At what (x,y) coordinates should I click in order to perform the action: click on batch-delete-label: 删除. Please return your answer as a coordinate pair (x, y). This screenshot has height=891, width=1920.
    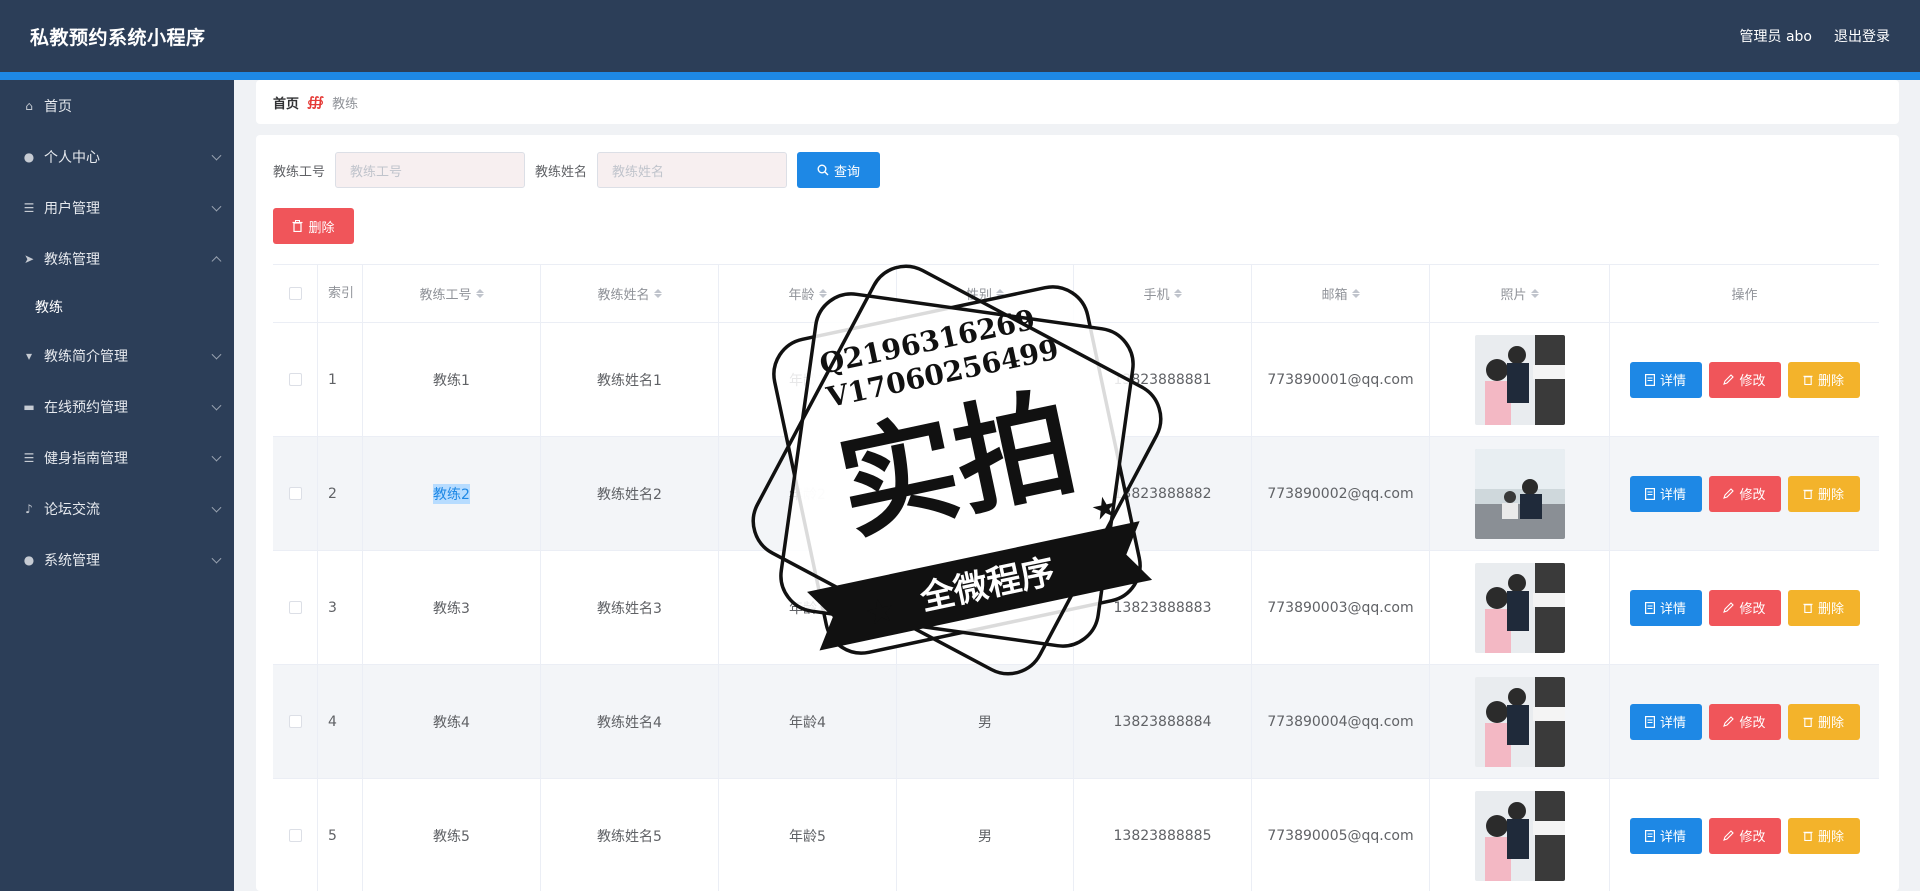
    Looking at the image, I should click on (321, 228).